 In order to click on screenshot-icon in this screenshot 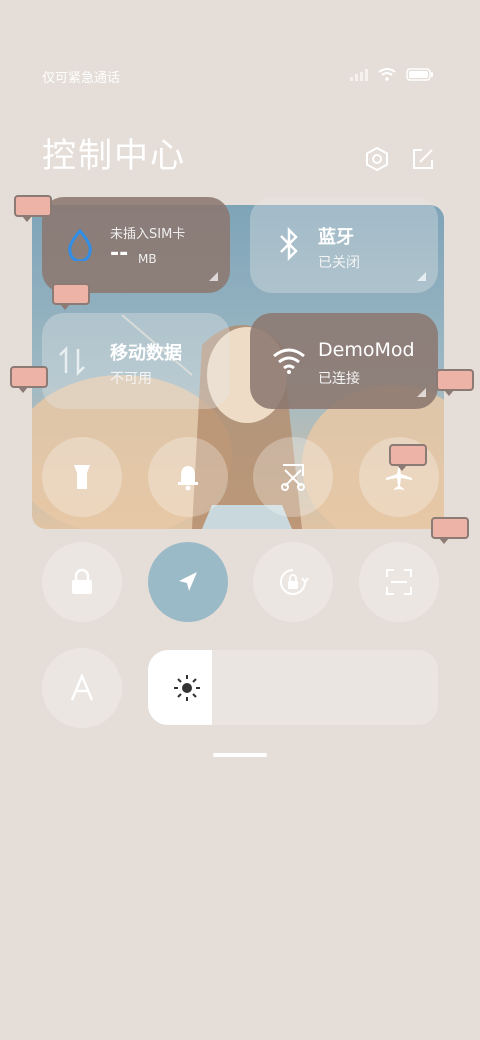, I will do `click(293, 477)`.